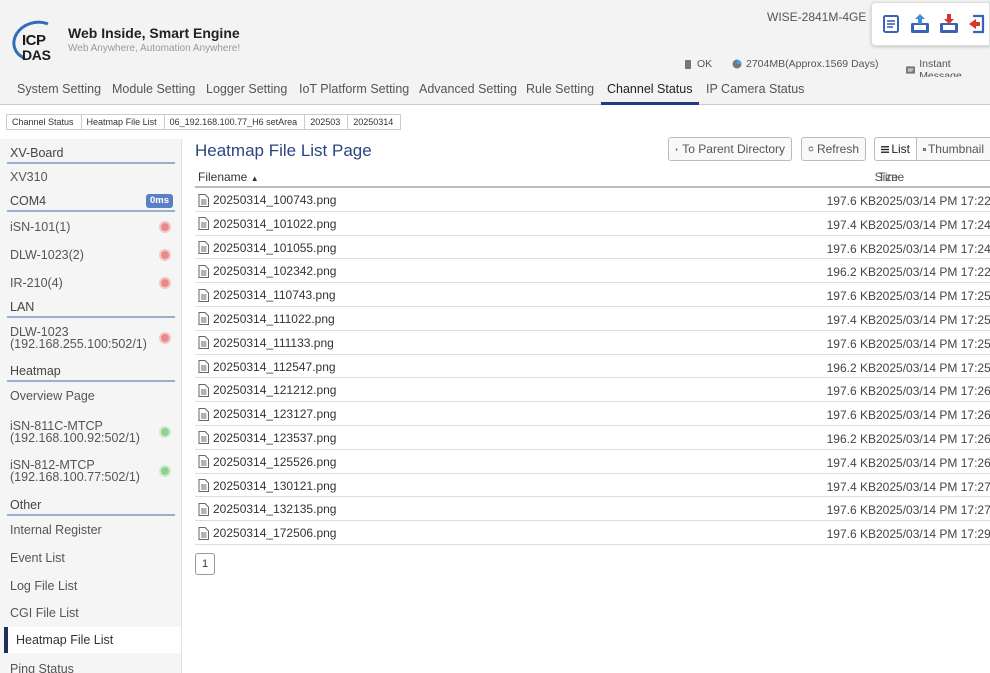 The height and width of the screenshot is (673, 990). Describe the element at coordinates (91, 586) in the screenshot. I see `sidebar-item-log-file-list: Log File List` at that location.